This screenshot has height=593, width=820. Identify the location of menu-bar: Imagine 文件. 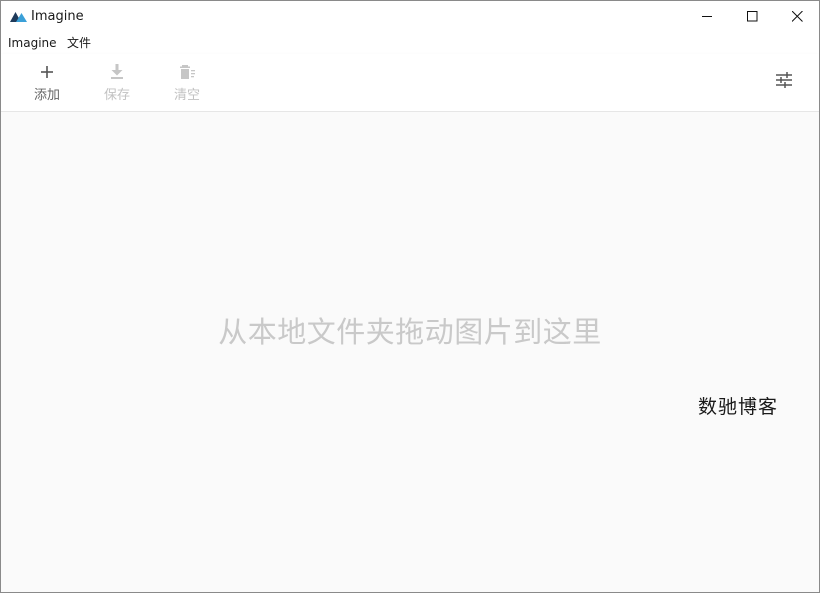
(410, 43).